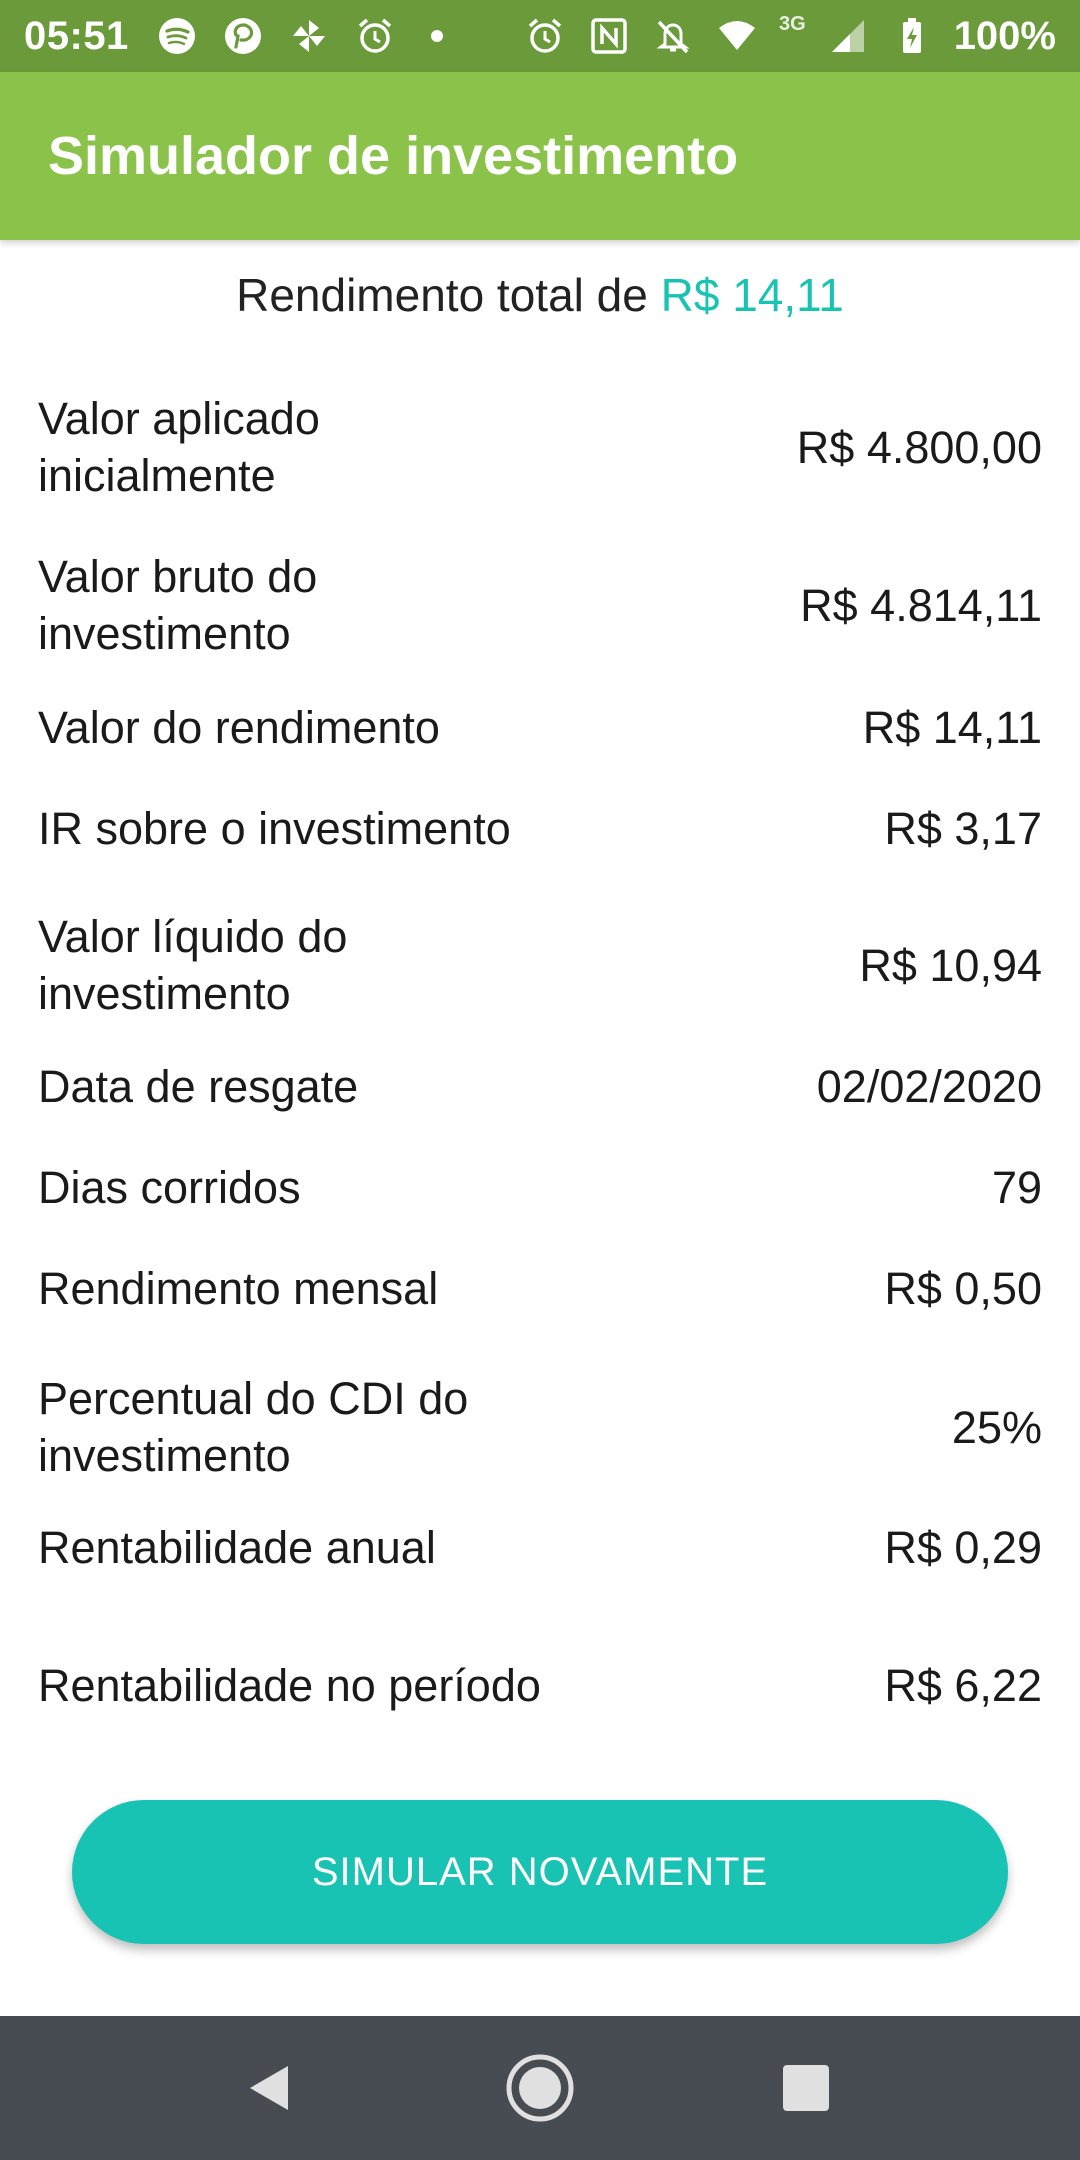 This screenshot has height=2160, width=1080. Describe the element at coordinates (540, 1086) in the screenshot. I see `result-row-redemption-date: Data de resgate 02/02/2020` at that location.